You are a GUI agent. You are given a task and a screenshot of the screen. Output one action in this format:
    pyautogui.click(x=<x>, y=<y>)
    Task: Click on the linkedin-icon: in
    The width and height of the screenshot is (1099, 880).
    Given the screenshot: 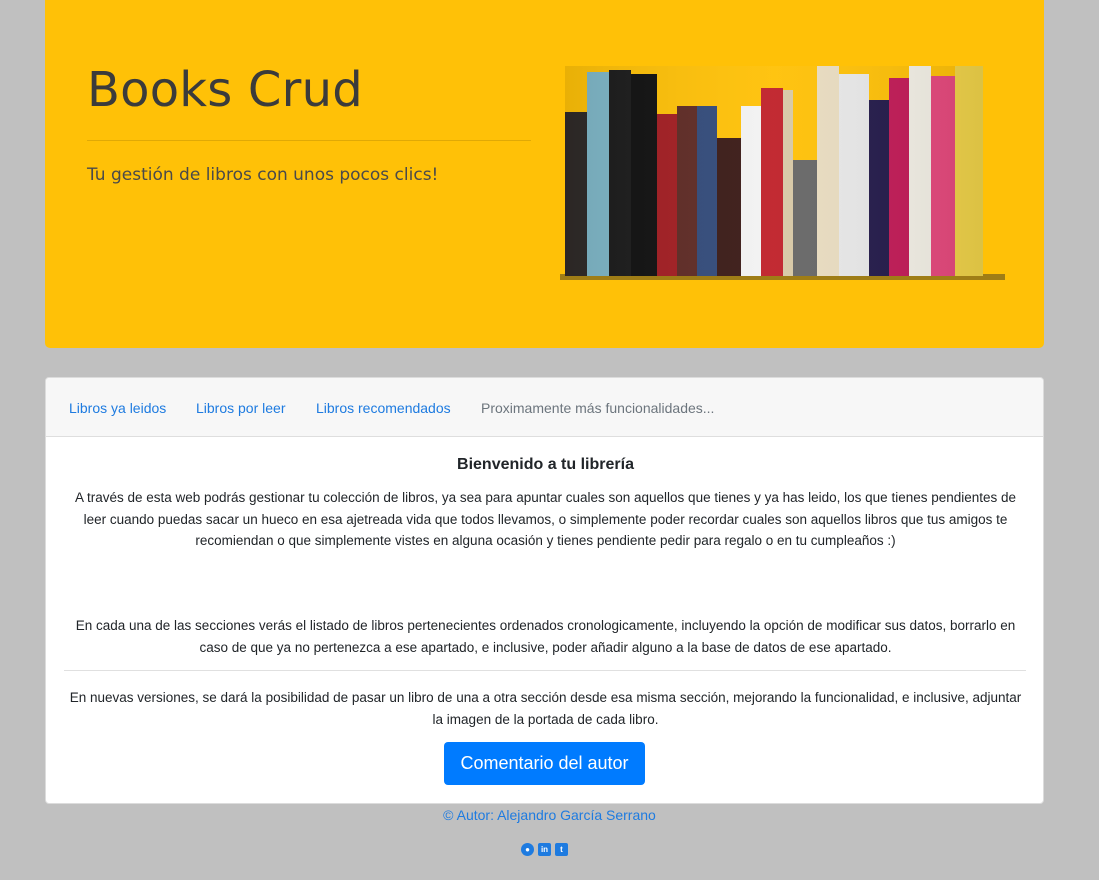 What is the action you would take?
    pyautogui.click(x=544, y=849)
    